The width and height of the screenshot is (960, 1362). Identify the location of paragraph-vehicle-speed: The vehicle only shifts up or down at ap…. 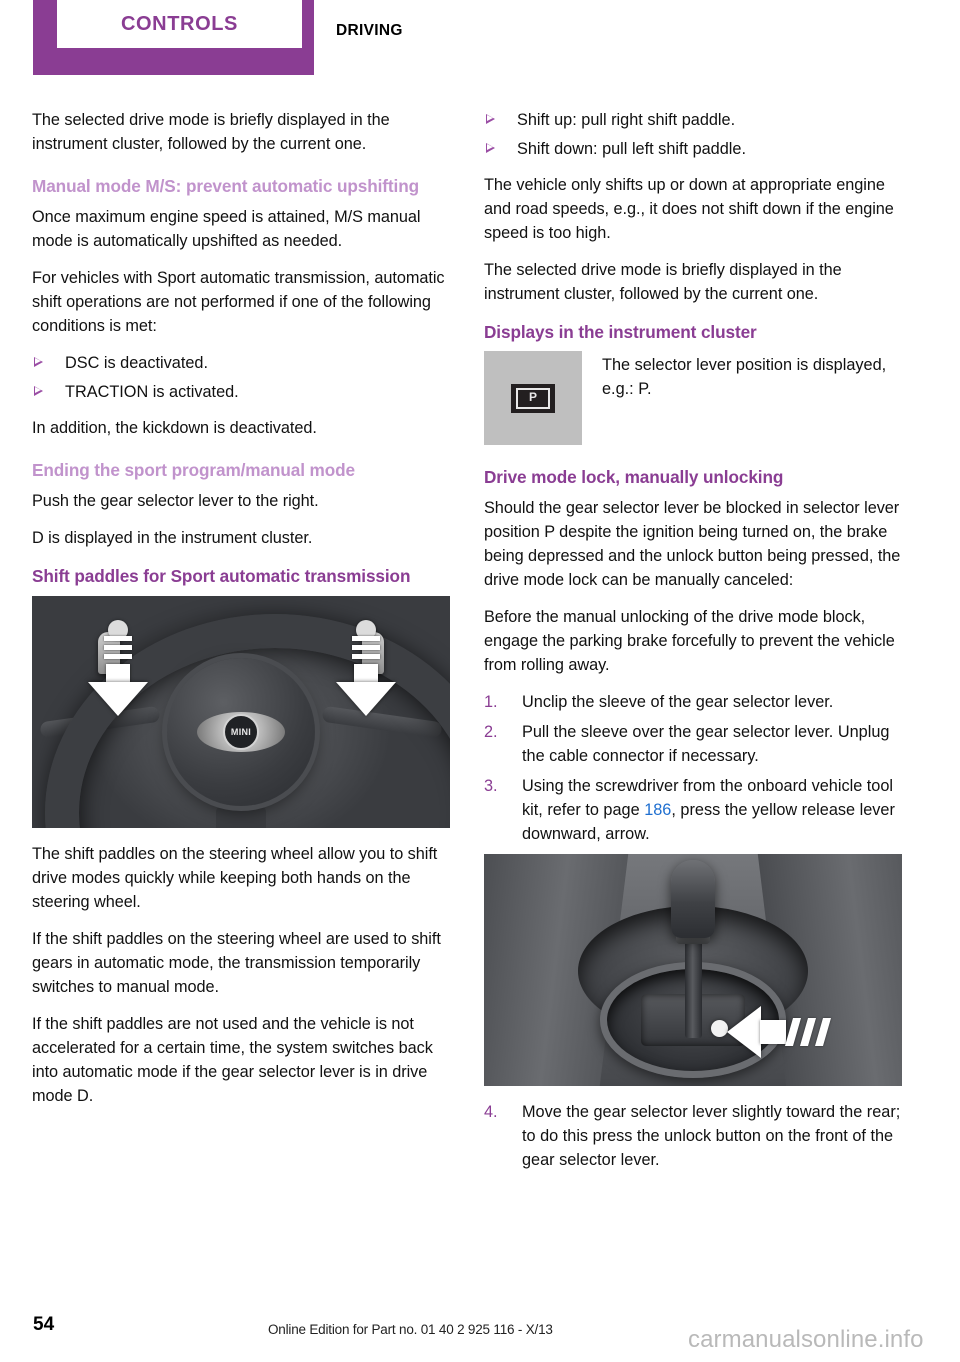
(689, 209).